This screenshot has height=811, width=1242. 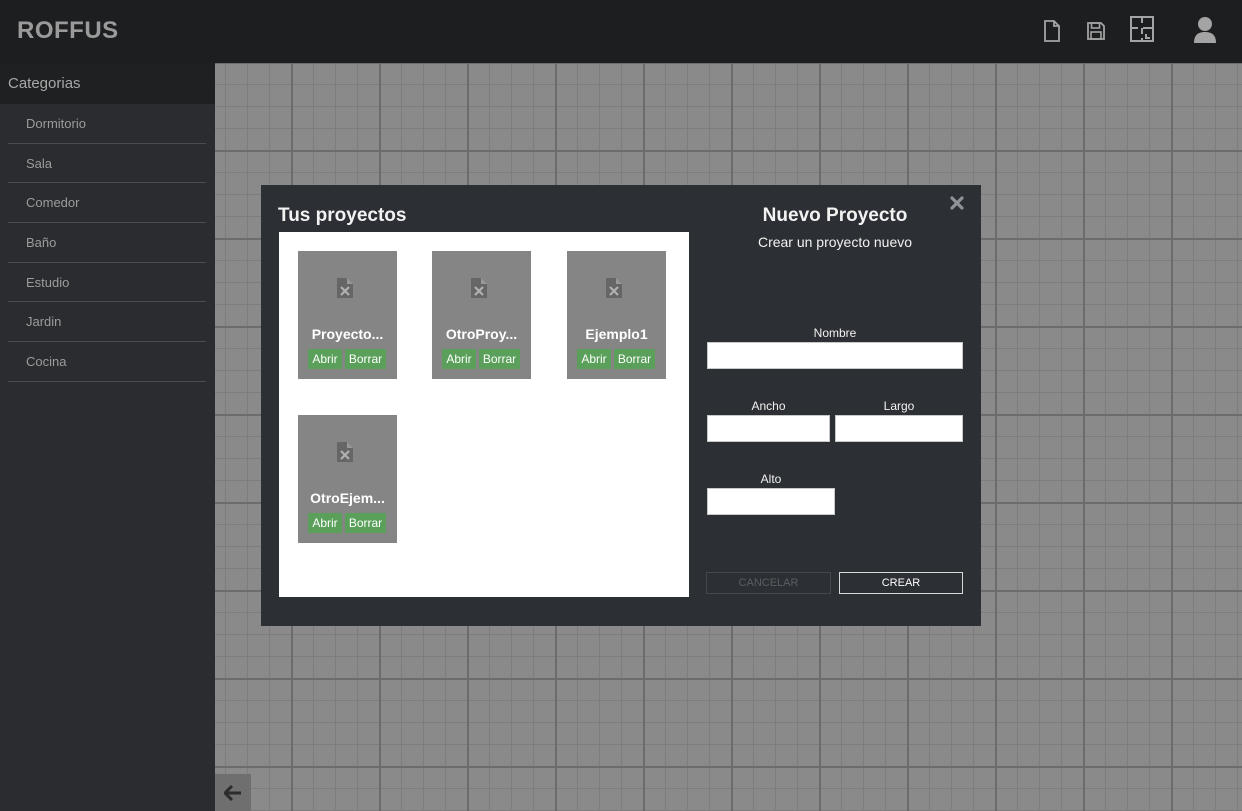 What do you see at coordinates (1096, 31) in the screenshot?
I see `save-icon` at bounding box center [1096, 31].